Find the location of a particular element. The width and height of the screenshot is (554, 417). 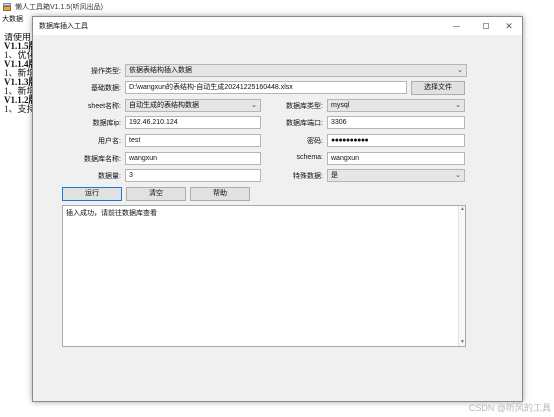

schema-field: wangxun is located at coordinates (396, 158).